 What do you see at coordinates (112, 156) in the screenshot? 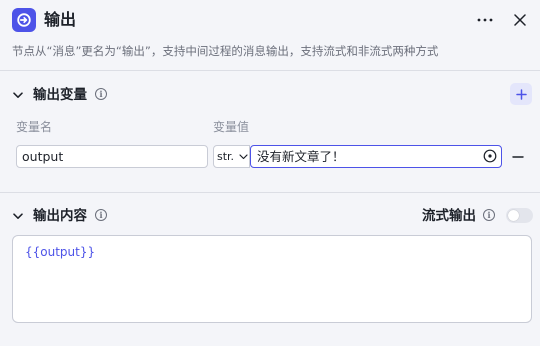
I see `variable-name-input: output` at bounding box center [112, 156].